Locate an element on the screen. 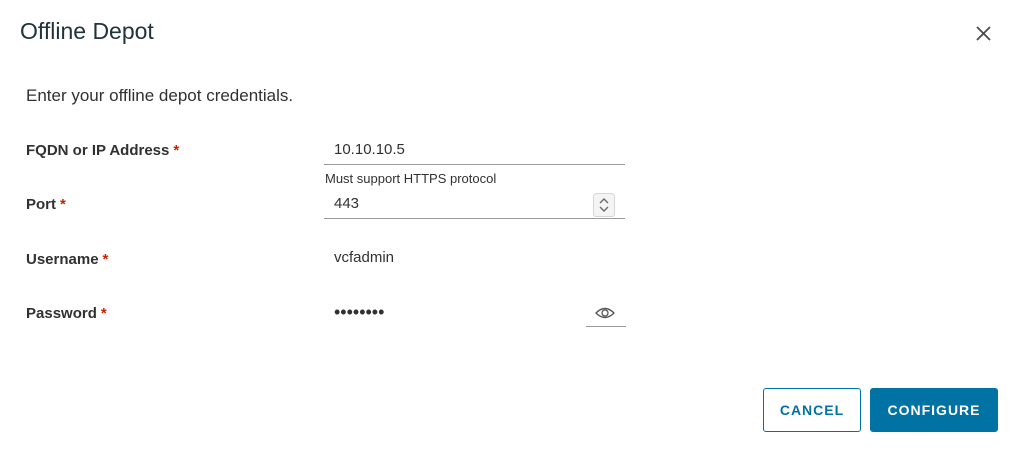 The height and width of the screenshot is (455, 1024). cancel-button: CANCEL is located at coordinates (812, 410).